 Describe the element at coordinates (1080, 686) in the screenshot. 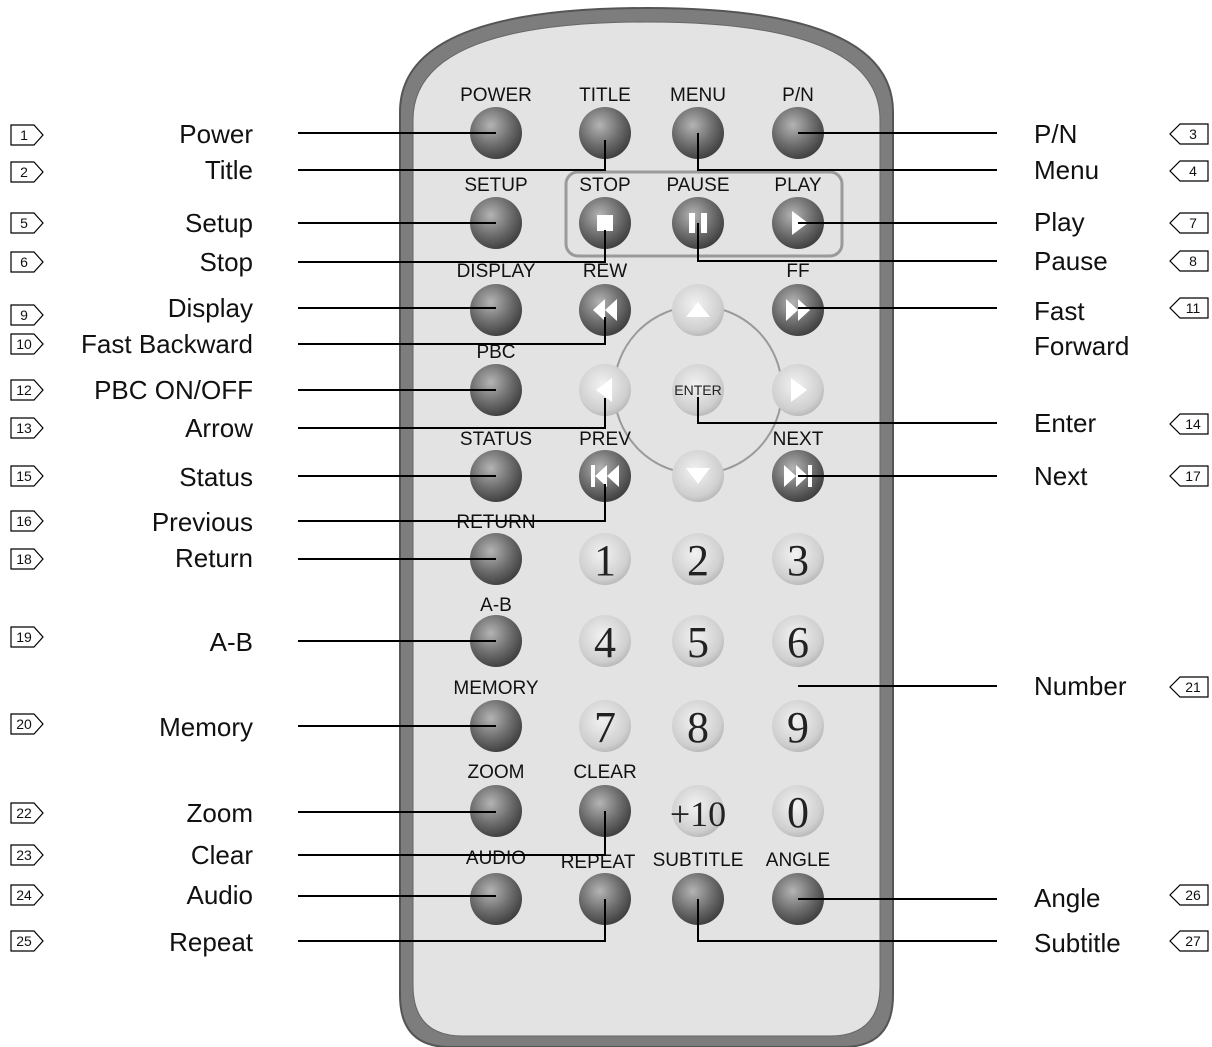

I see `callout-label: Number` at that location.